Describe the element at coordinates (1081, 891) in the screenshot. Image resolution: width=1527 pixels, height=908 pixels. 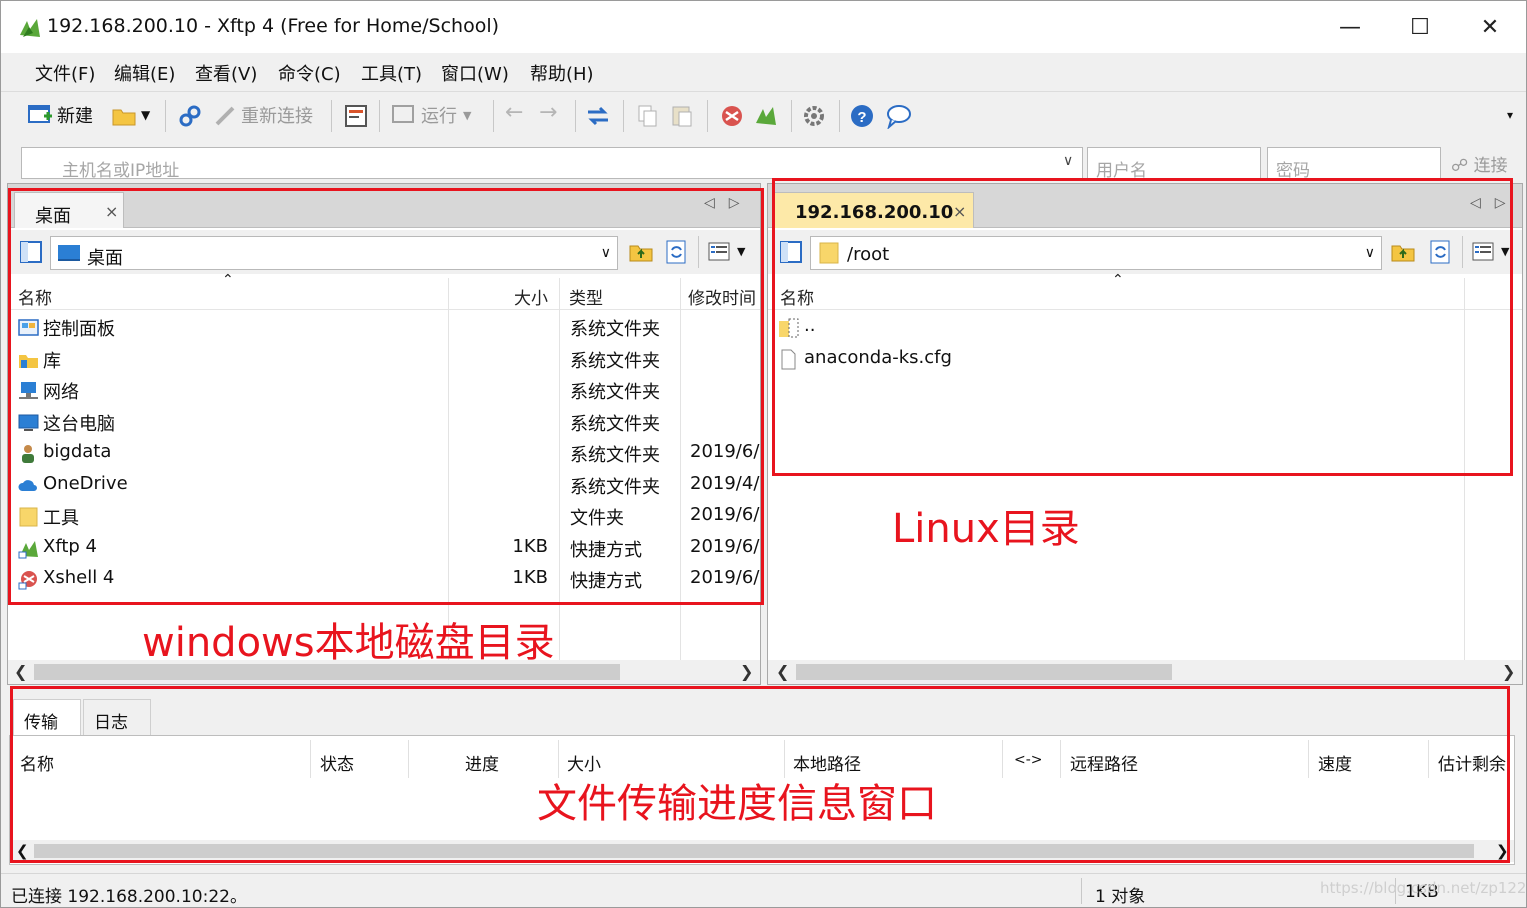
I see `status-separator` at that location.